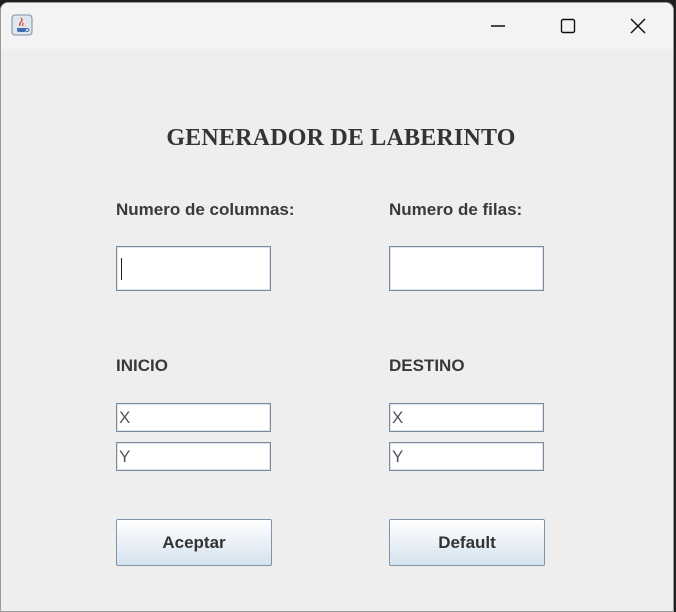 The width and height of the screenshot is (676, 612). I want to click on minimize-button, so click(498, 26).